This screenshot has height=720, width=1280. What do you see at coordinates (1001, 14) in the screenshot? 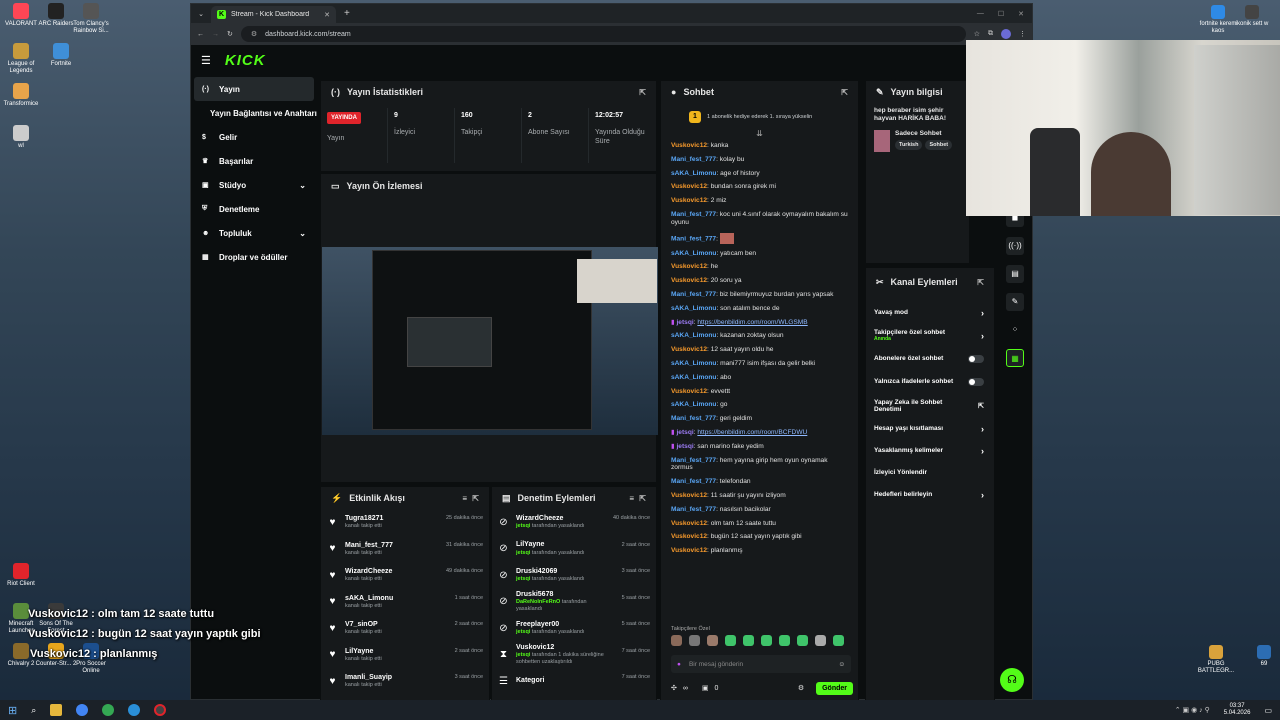
I see `maximize-icon: ☐` at bounding box center [1001, 14].